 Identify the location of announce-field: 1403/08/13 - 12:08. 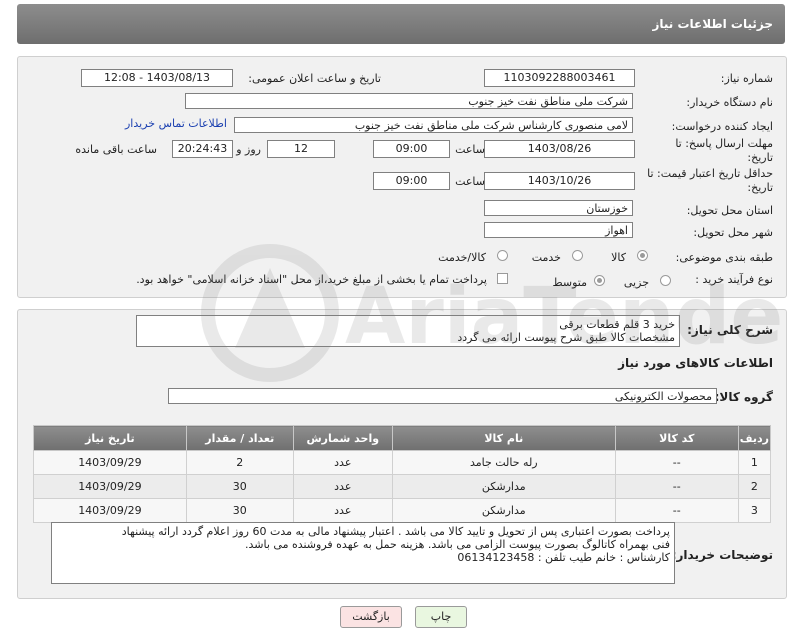
(157, 78).